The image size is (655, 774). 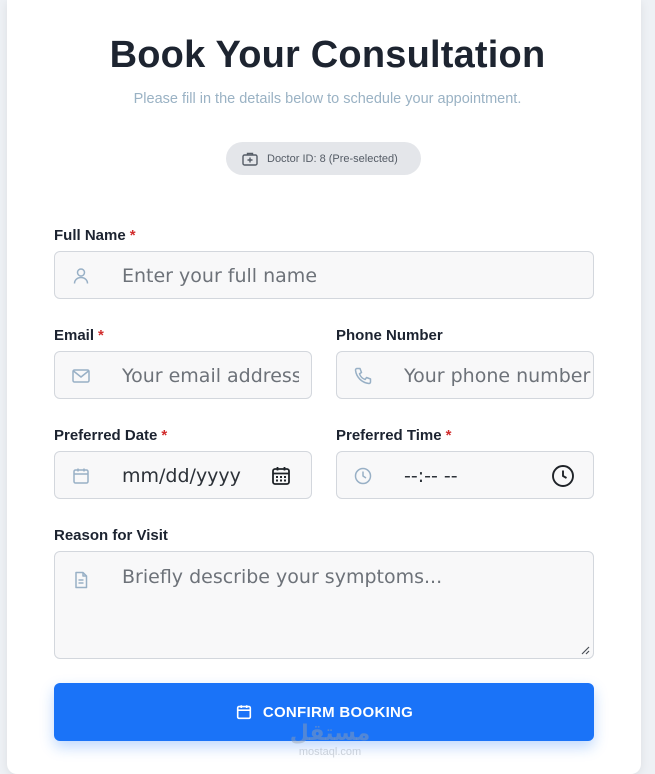 I want to click on page-title: Book Your Consultation, so click(x=327, y=55).